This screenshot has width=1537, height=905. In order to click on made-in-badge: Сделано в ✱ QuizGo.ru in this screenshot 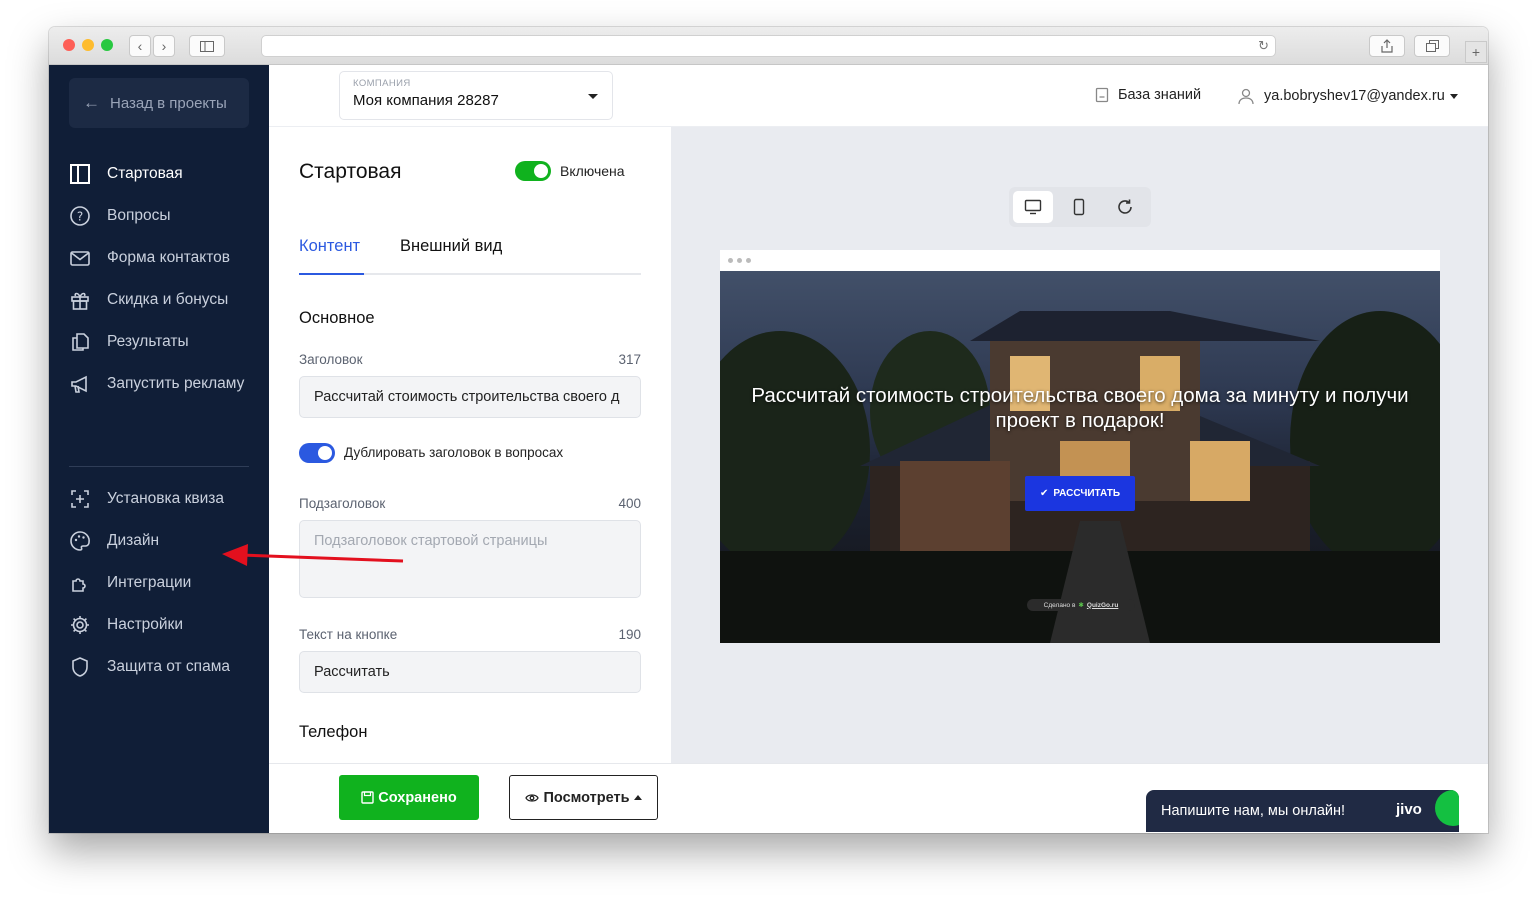, I will do `click(1081, 605)`.